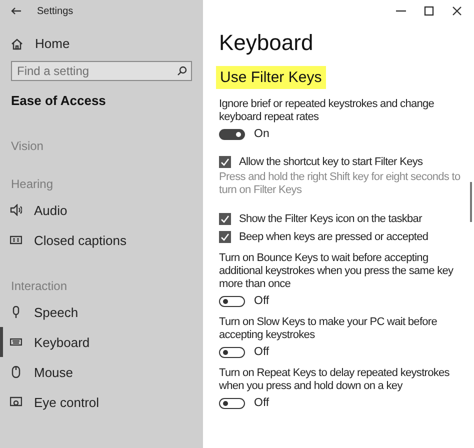 Image resolution: width=474 pixels, height=448 pixels. Describe the element at coordinates (271, 77) in the screenshot. I see `highlighted-heading: Use Filter Keys` at that location.